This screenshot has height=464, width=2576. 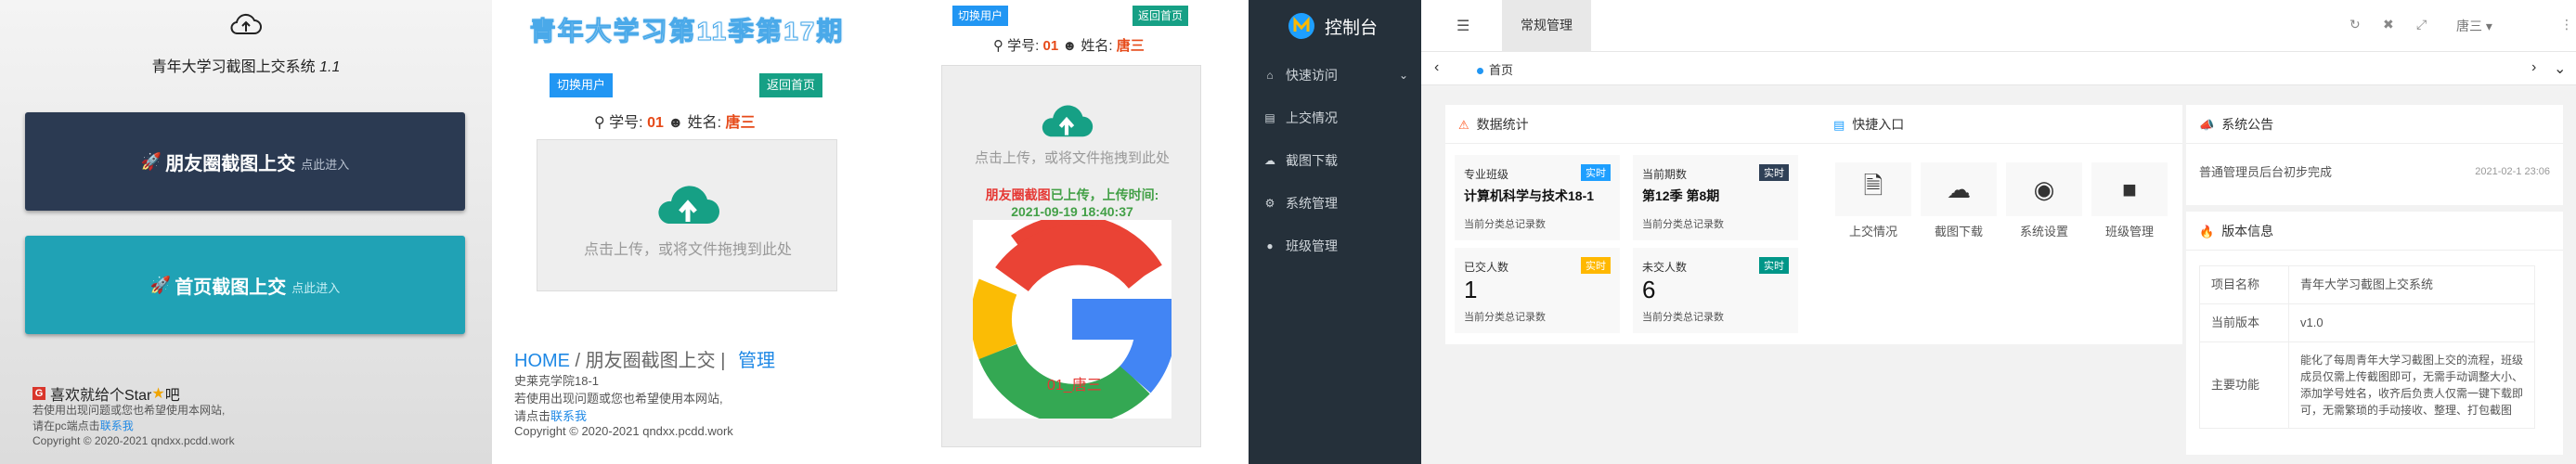 I want to click on home-upload-button: 🚀 首页截图上交 点此进入, so click(x=245, y=285).